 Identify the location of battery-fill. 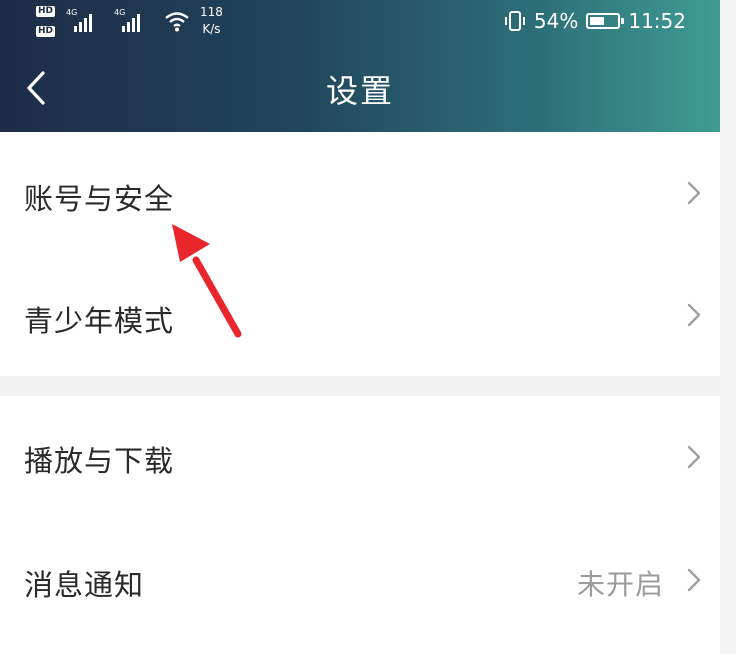
(597, 21).